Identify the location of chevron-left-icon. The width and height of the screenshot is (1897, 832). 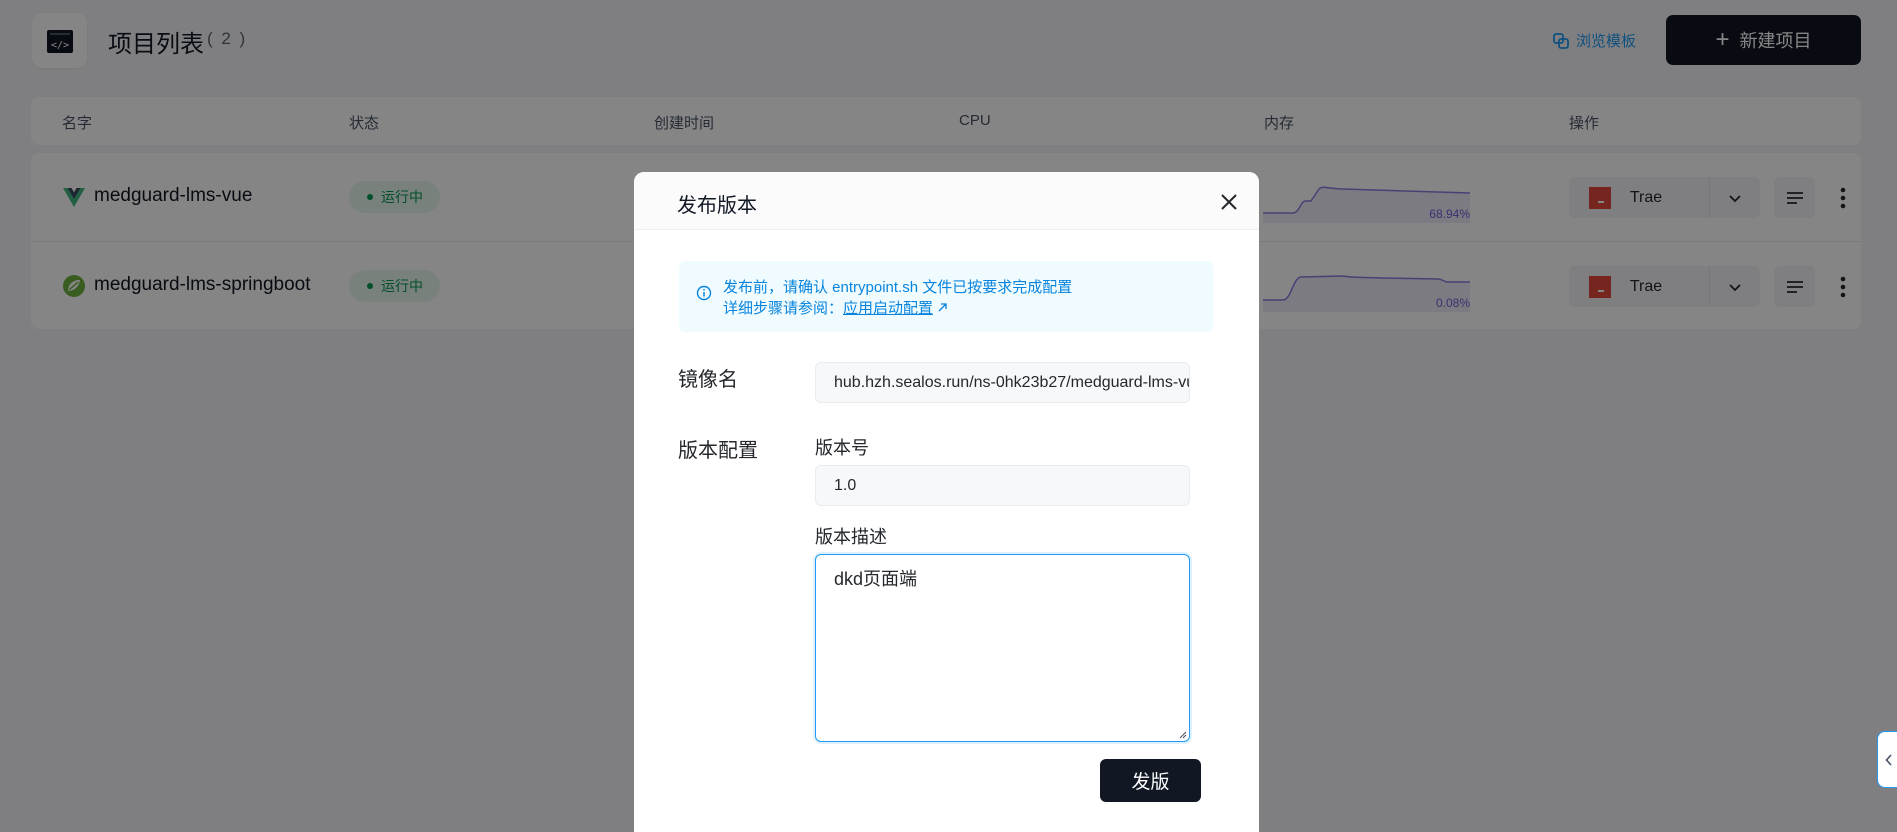
(1888, 759).